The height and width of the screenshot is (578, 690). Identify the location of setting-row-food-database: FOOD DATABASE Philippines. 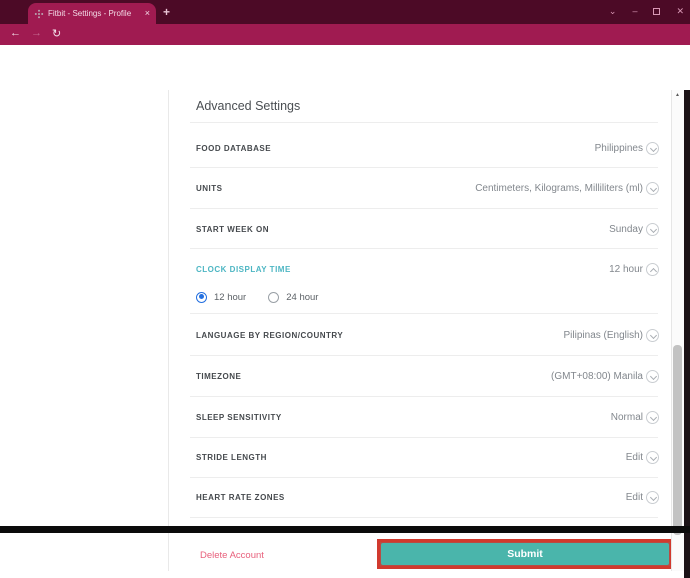
(419, 148).